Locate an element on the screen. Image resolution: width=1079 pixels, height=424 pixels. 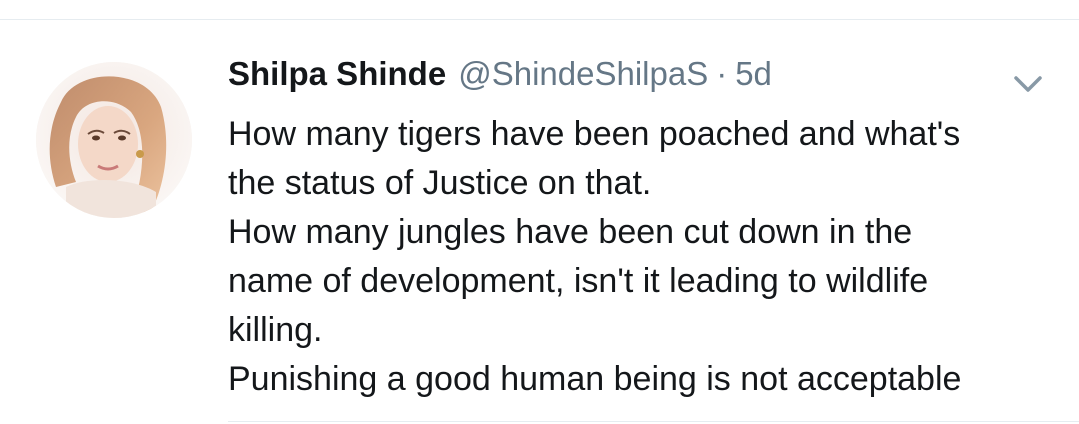
author-handle: @ShindeShilpaS is located at coordinates (583, 74).